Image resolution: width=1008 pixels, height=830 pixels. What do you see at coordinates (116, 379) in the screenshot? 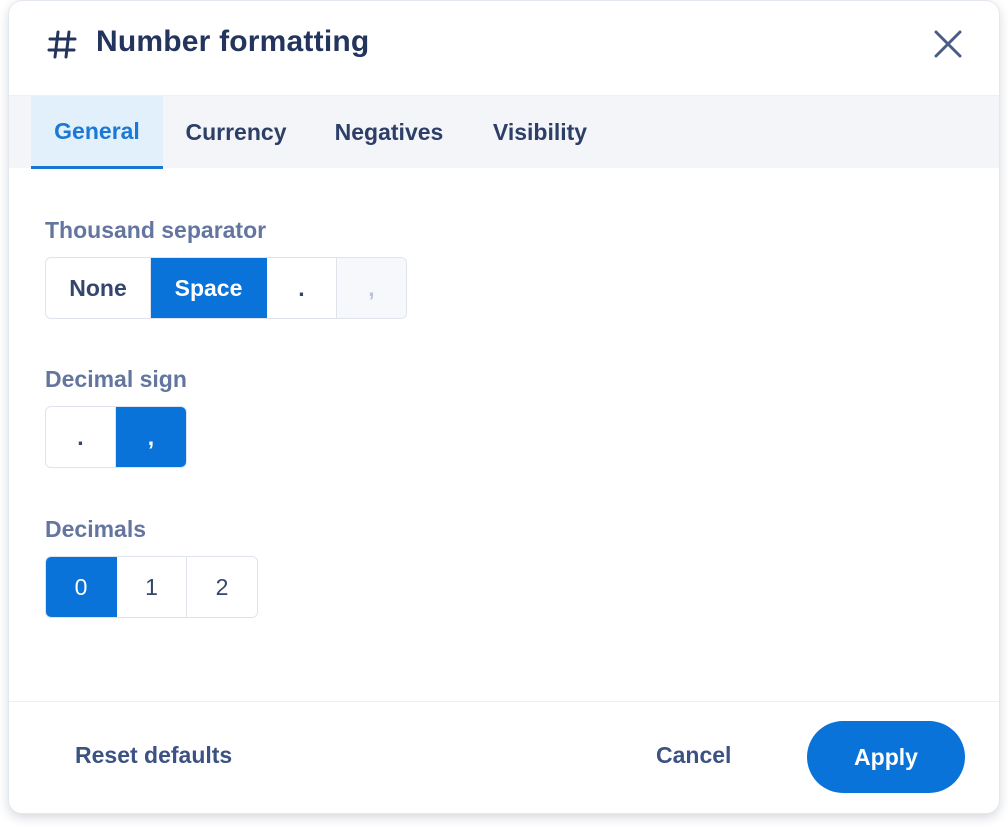
I see `decimal-sign-label: Decimal sign` at bounding box center [116, 379].